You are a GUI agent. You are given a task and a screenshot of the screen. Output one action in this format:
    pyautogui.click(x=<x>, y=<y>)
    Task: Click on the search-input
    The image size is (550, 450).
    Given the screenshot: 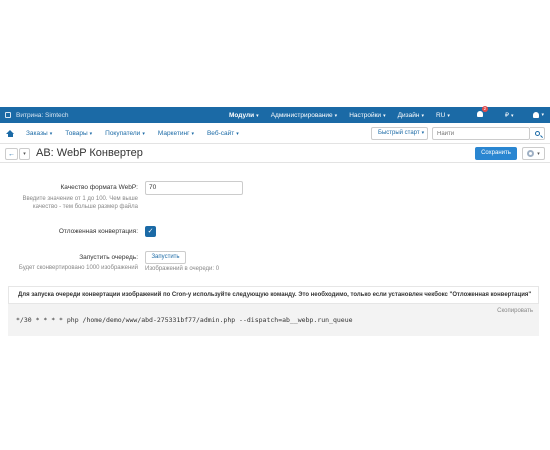 What is the action you would take?
    pyautogui.click(x=481, y=133)
    